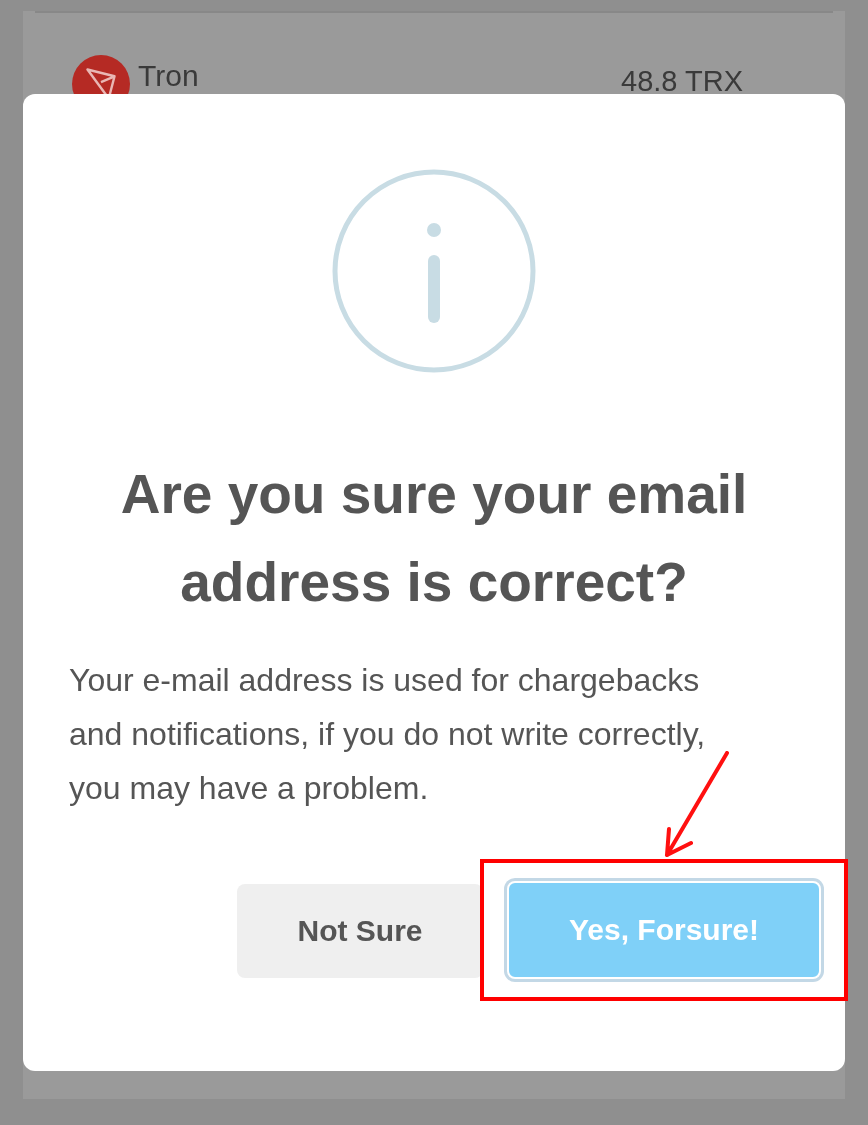  What do you see at coordinates (388, 734) in the screenshot?
I see `dialog-message: Your e-mail address is used for chargebacks and notifications, if you do not write correctly, you may have a problem.` at bounding box center [388, 734].